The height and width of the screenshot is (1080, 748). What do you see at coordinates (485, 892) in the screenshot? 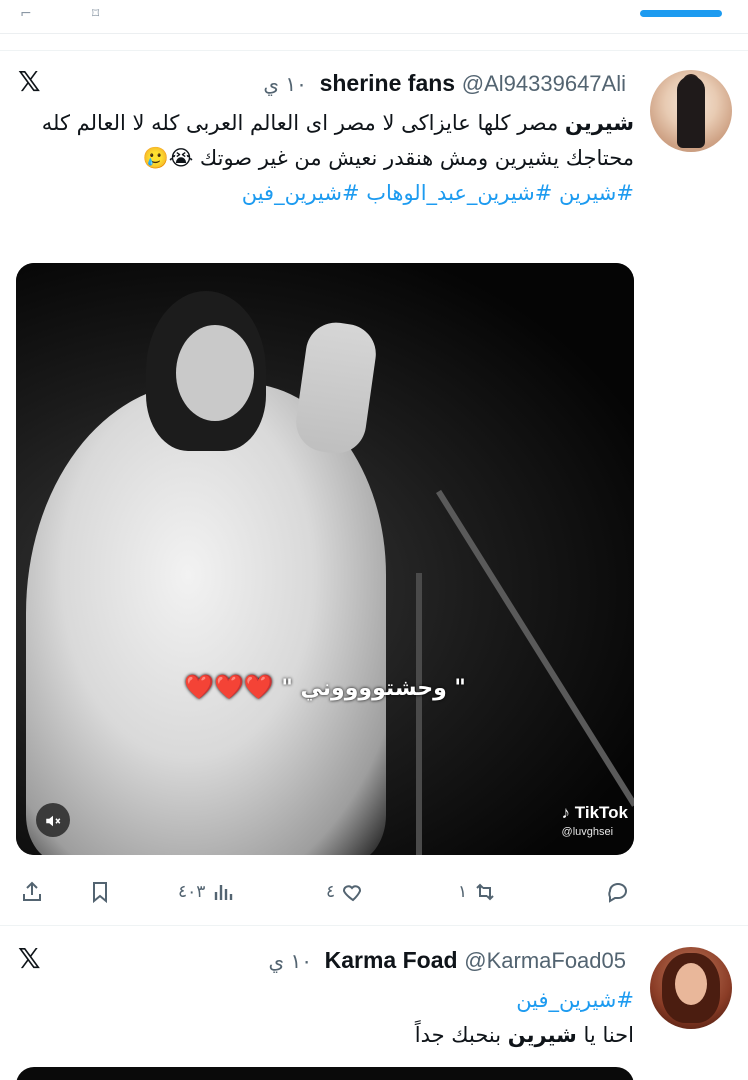
I see `retweet-icon` at bounding box center [485, 892].